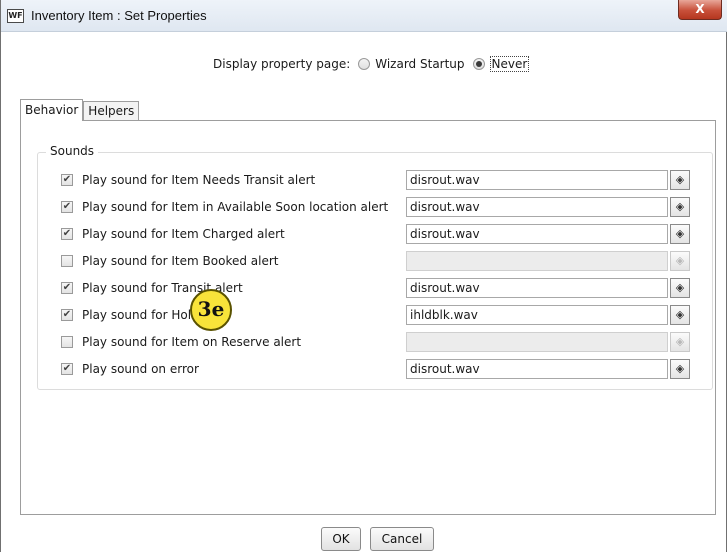 The image size is (727, 552). Describe the element at coordinates (72, 151) in the screenshot. I see `sounds-group-label: Sounds` at that location.